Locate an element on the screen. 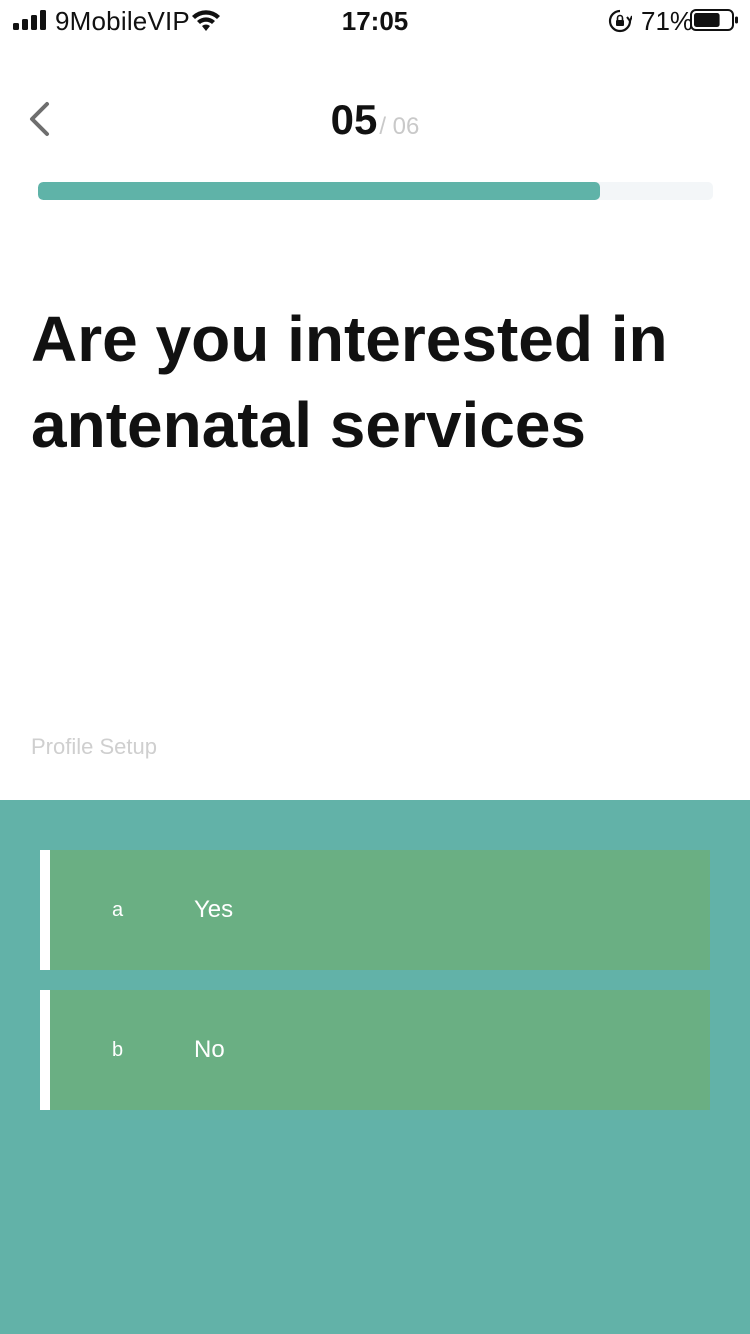 The width and height of the screenshot is (750, 1334). option-letter: b is located at coordinates (118, 1050).